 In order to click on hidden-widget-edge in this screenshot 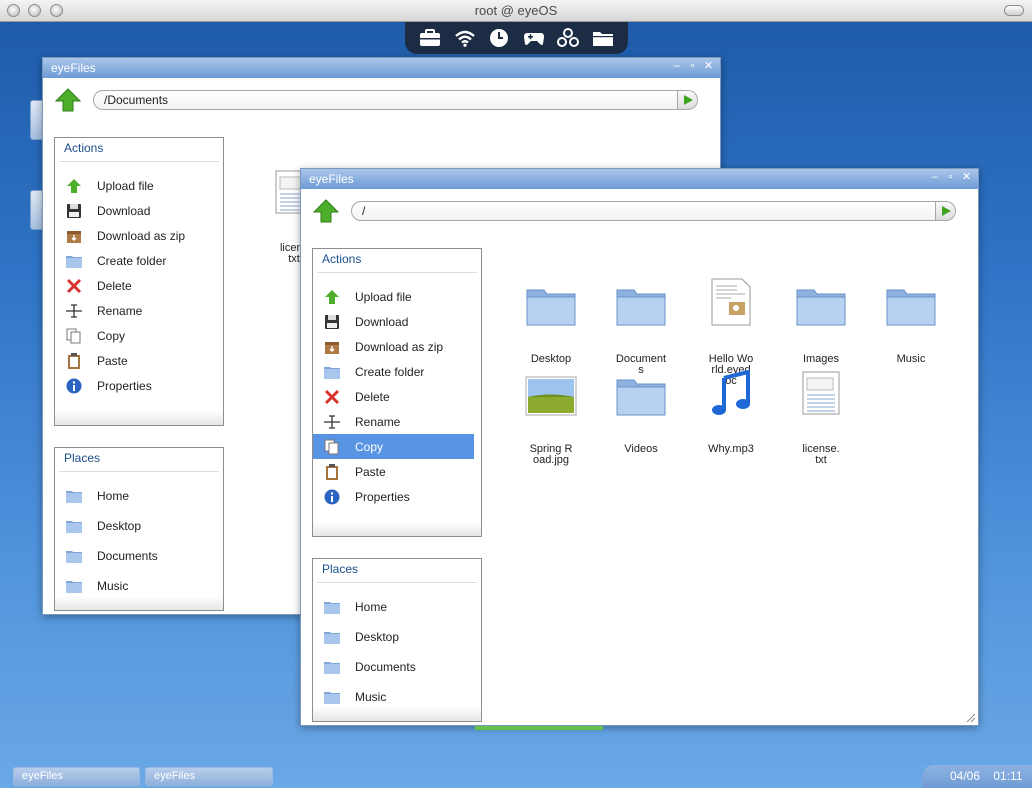, I will do `click(539, 728)`.